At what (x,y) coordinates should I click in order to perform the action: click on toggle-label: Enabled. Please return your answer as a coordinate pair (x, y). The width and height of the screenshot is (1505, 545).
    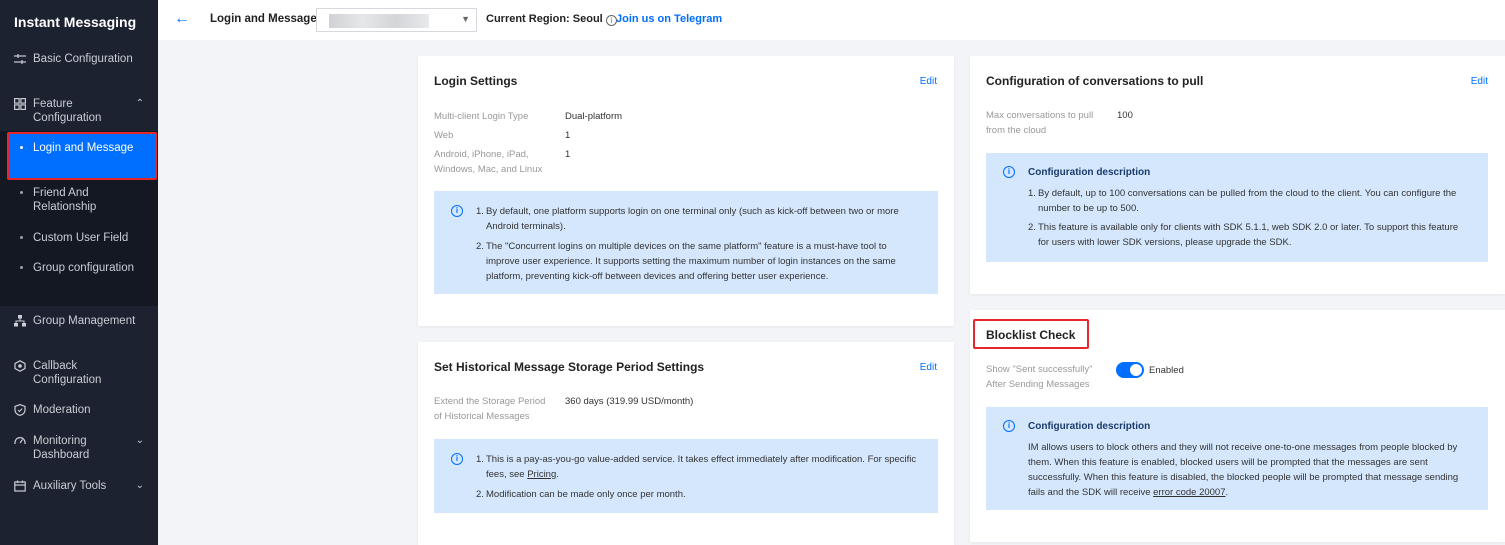
    Looking at the image, I should click on (1166, 370).